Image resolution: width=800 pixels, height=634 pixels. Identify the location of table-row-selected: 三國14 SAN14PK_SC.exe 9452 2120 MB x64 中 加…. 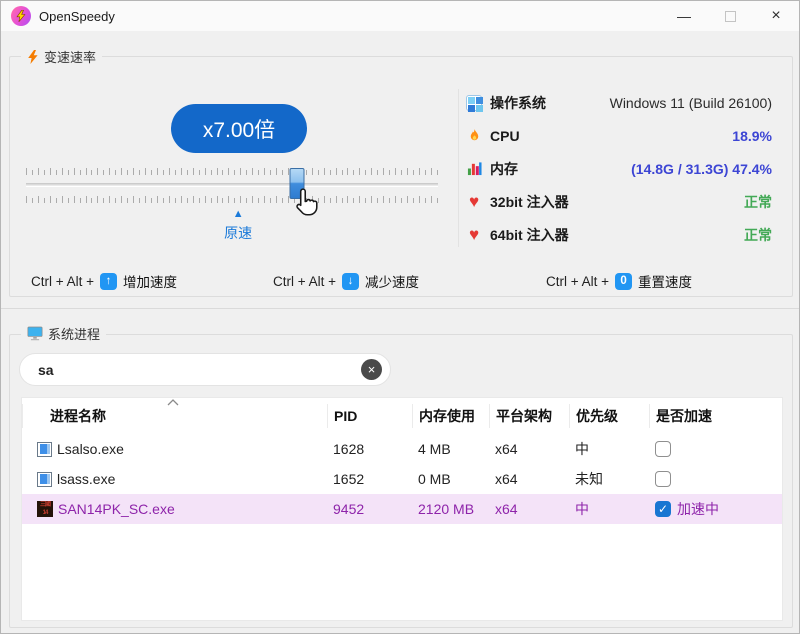
(402, 509).